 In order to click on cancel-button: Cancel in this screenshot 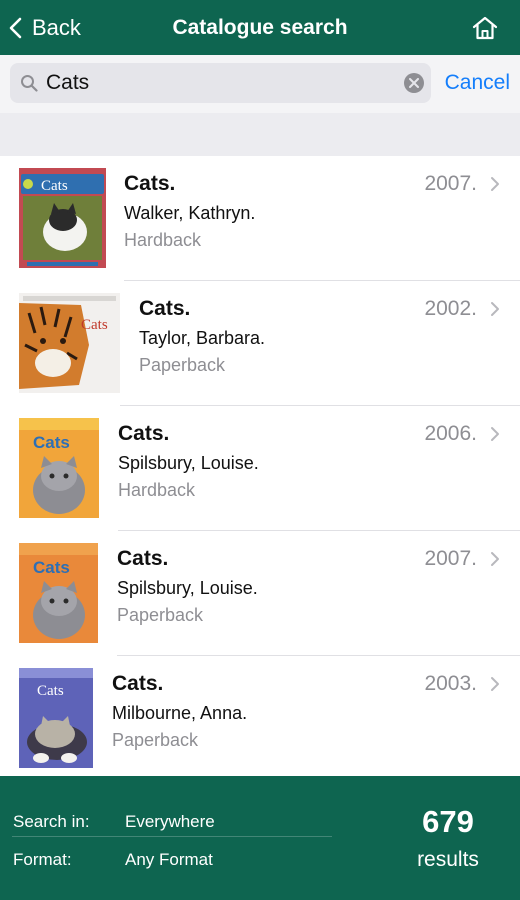, I will do `click(477, 83)`.